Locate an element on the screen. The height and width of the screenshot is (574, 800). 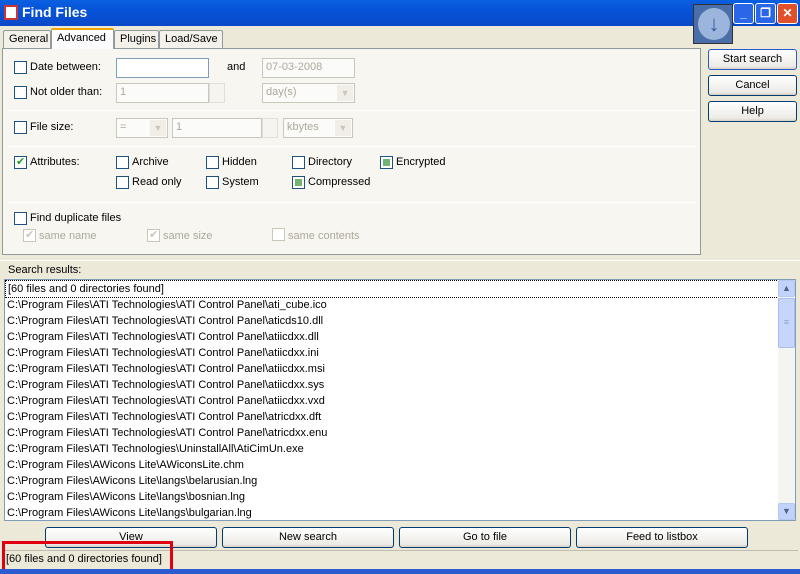
read-only-label: Read only is located at coordinates (157, 182).